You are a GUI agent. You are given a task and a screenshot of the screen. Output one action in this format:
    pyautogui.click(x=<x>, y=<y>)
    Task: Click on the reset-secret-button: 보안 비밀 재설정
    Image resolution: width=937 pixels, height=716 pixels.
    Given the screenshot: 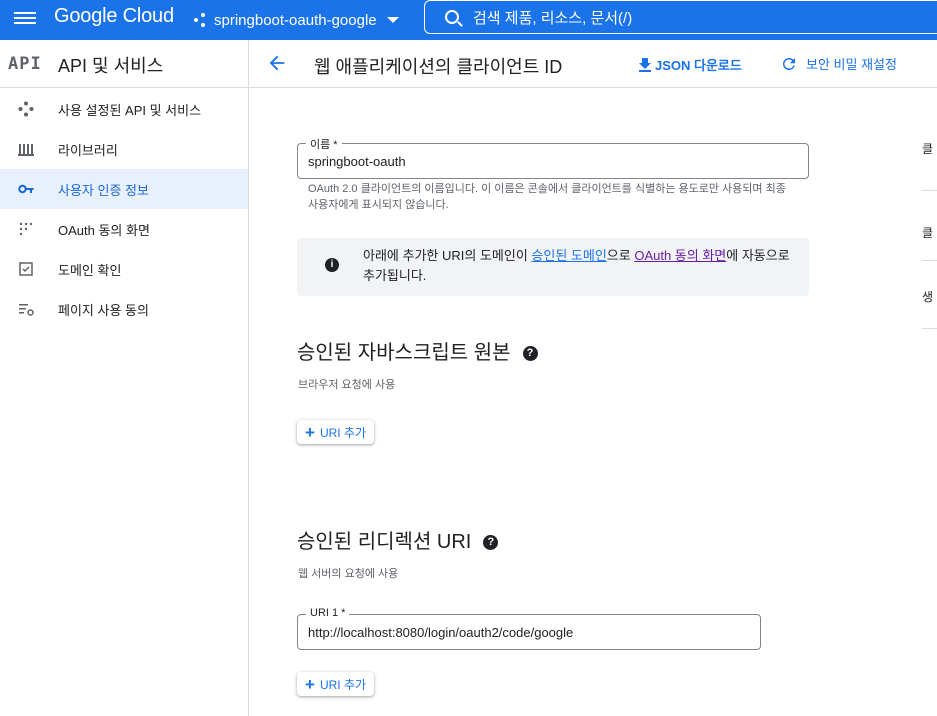 What is the action you would take?
    pyautogui.click(x=838, y=63)
    